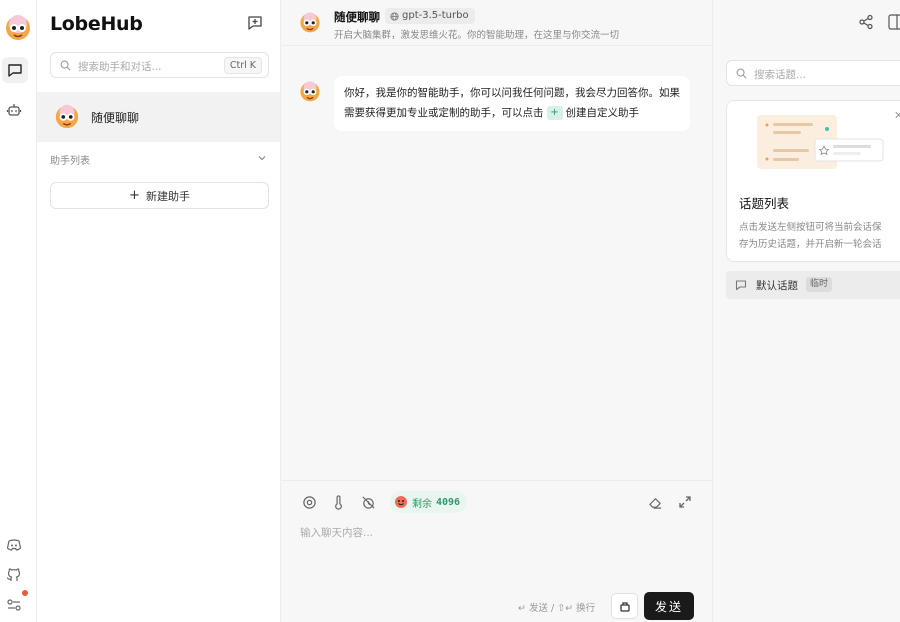  What do you see at coordinates (497, 551) in the screenshot?
I see `chat-input-area: 剩余 4096 输入聊天内容... ↵ 发送 / ⇧↵ 换行 发送` at bounding box center [497, 551].